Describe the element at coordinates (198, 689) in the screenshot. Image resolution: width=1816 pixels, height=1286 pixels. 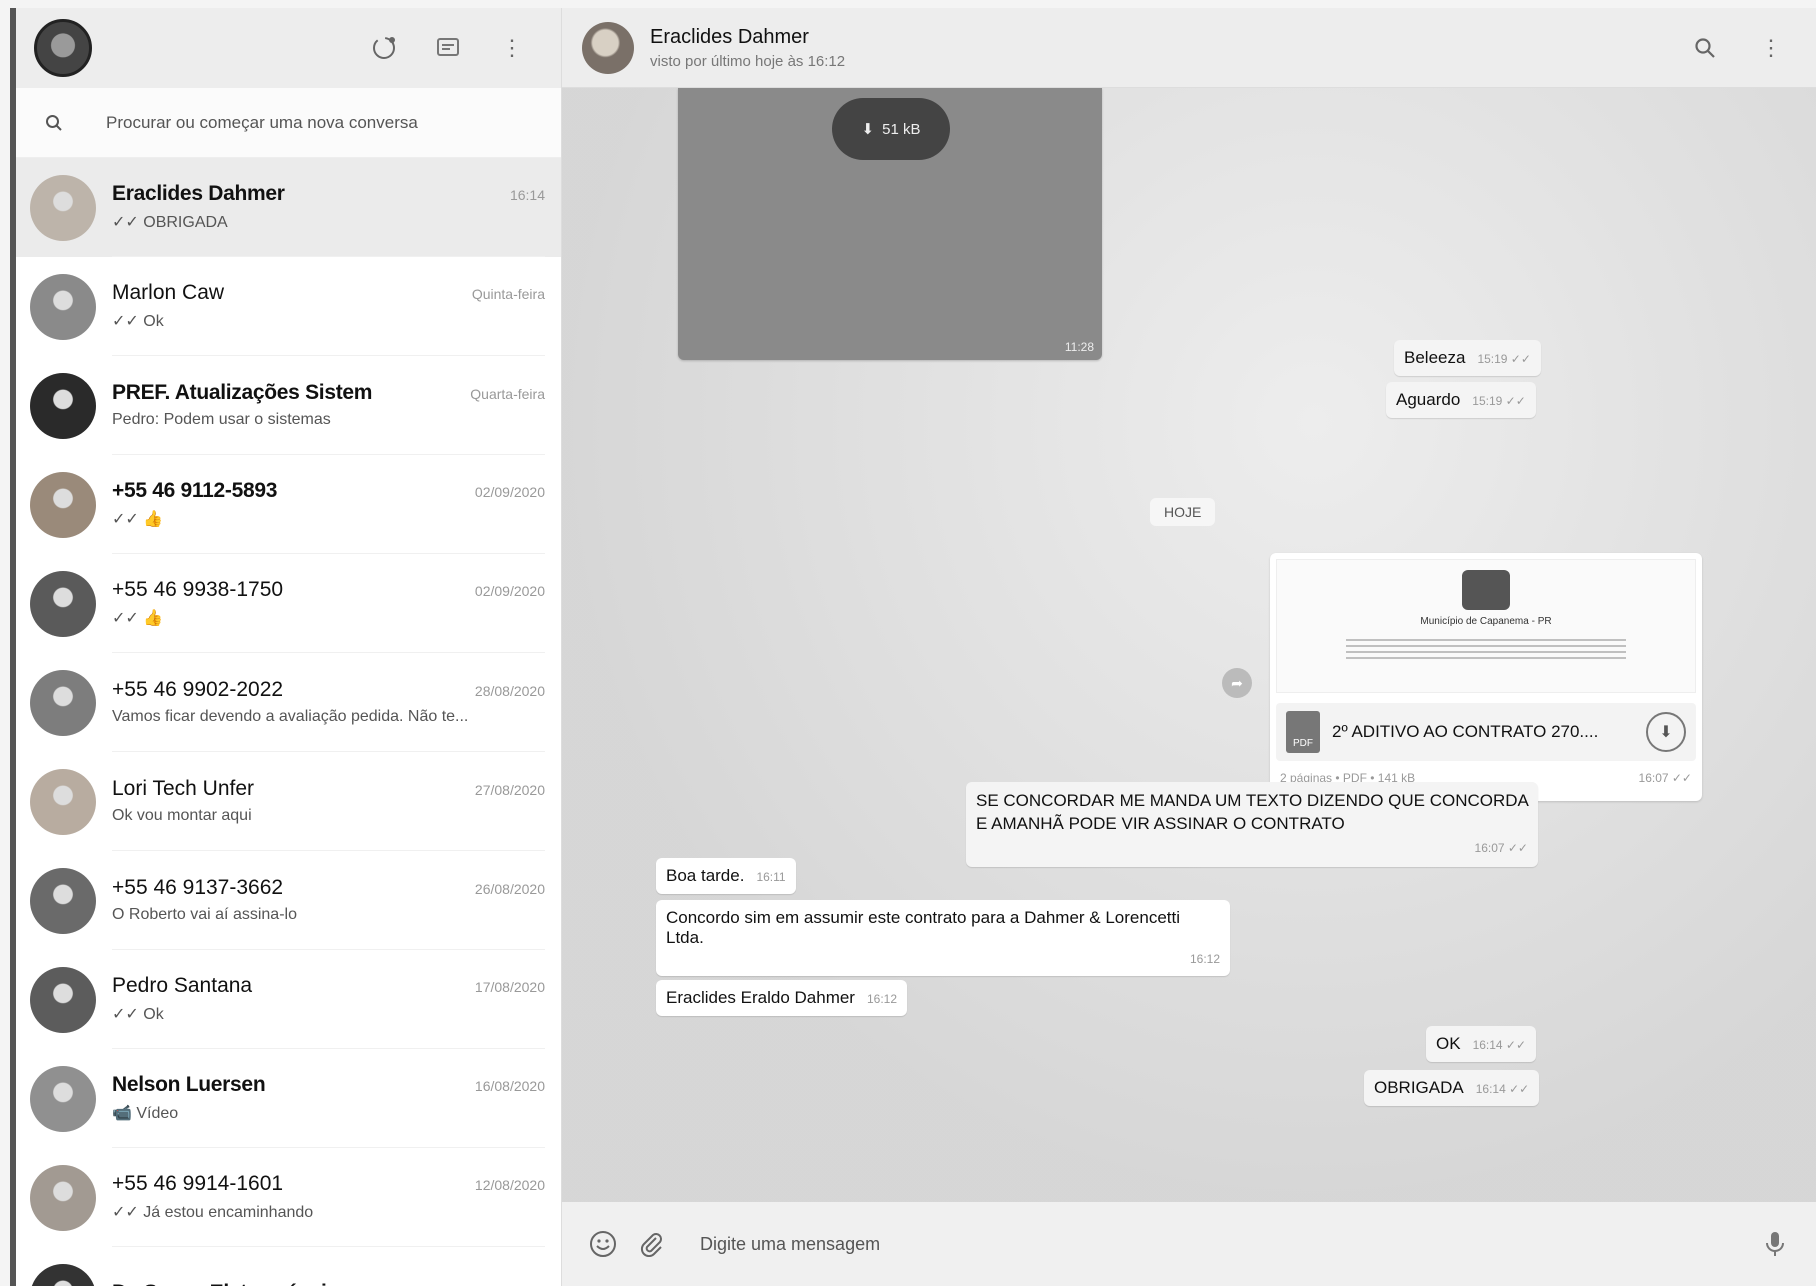
I see `chat-name: +55 46 9902-2022` at that location.